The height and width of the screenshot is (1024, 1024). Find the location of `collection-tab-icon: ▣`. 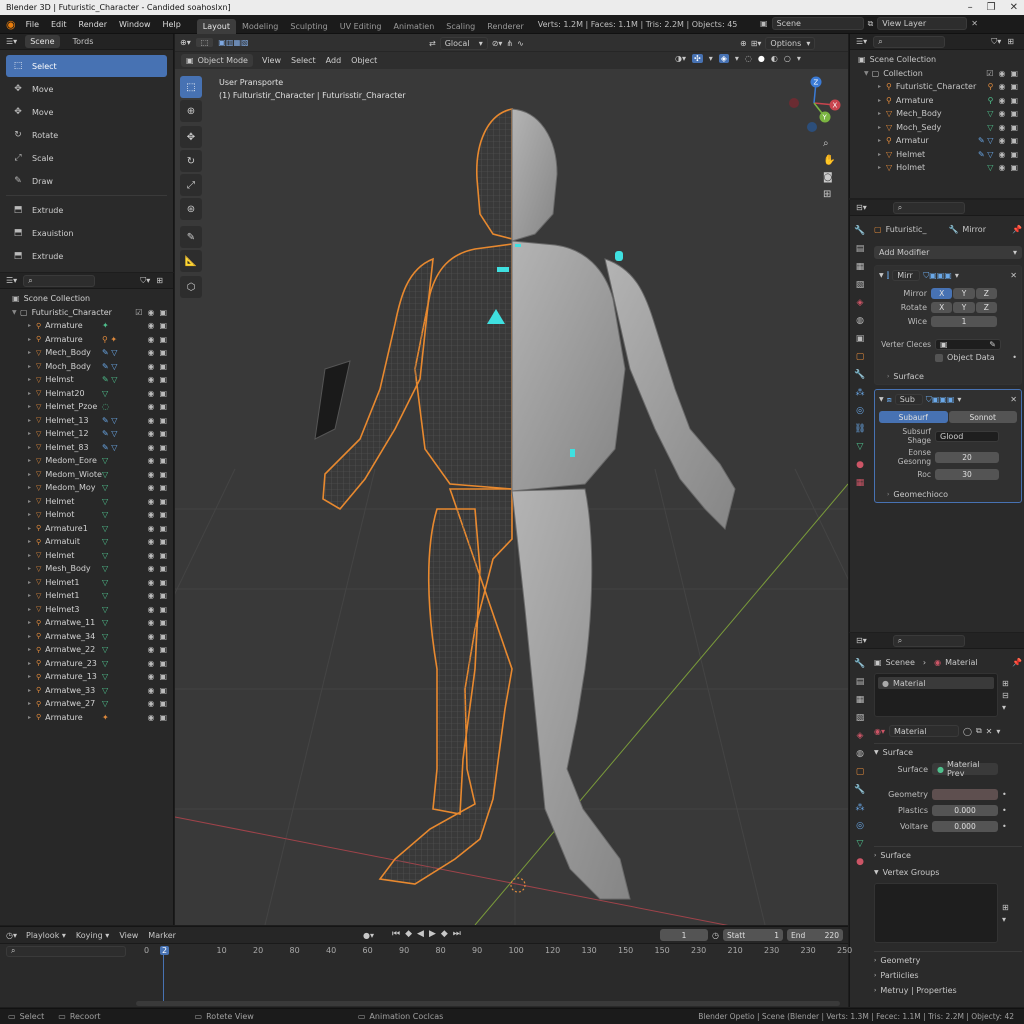

collection-tab-icon: ▣ is located at coordinates (860, 339).